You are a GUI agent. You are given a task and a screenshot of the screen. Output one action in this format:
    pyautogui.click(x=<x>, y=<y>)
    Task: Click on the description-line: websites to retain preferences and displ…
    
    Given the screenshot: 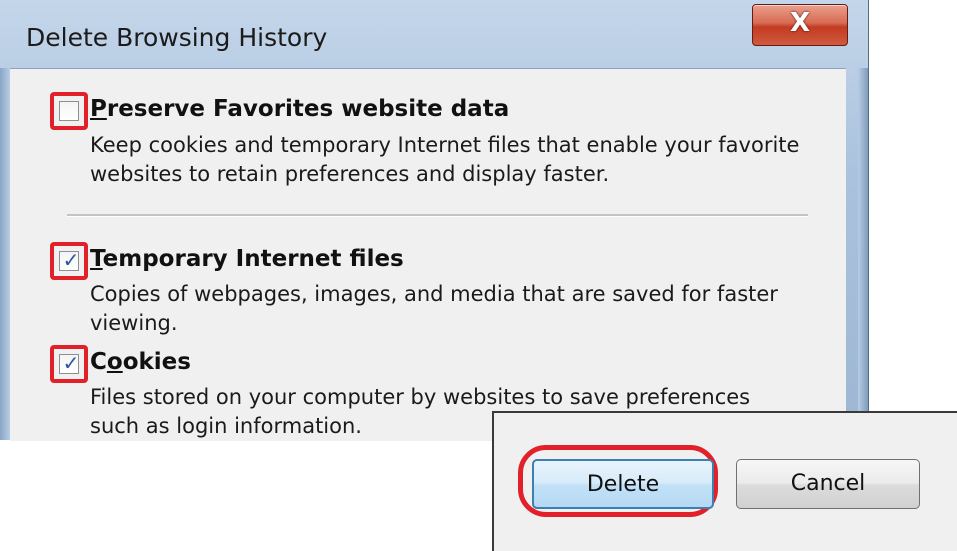 What is the action you would take?
    pyautogui.click(x=350, y=174)
    